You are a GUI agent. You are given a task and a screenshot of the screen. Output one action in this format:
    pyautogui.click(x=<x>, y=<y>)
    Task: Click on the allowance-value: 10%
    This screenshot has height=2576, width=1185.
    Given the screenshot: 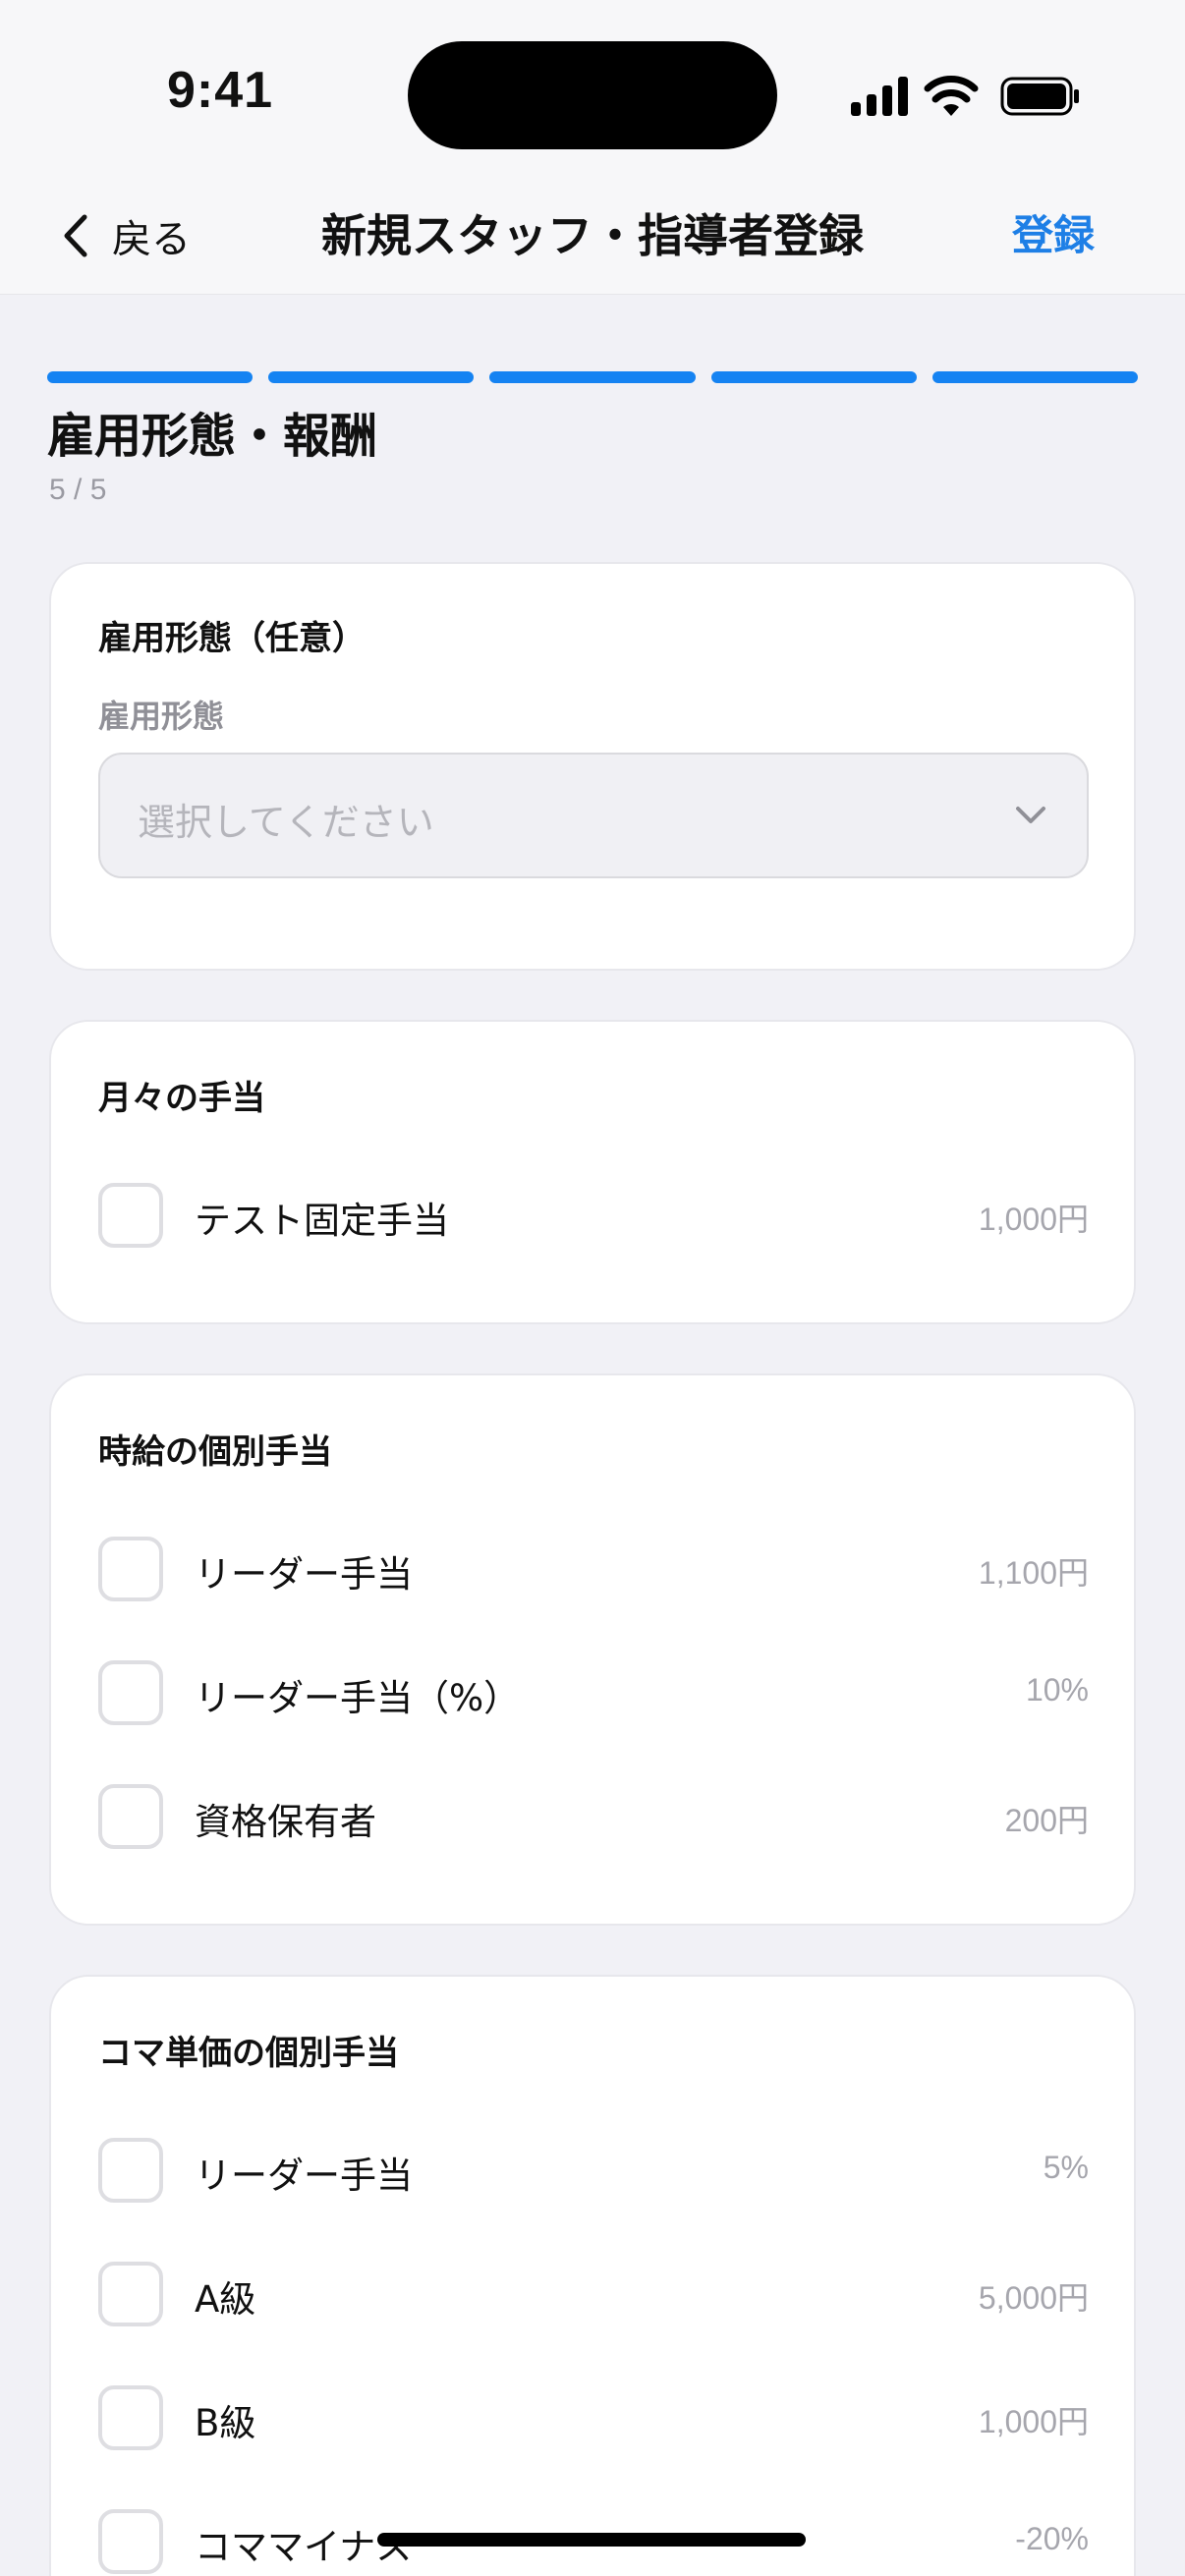 What is the action you would take?
    pyautogui.click(x=1057, y=1690)
    